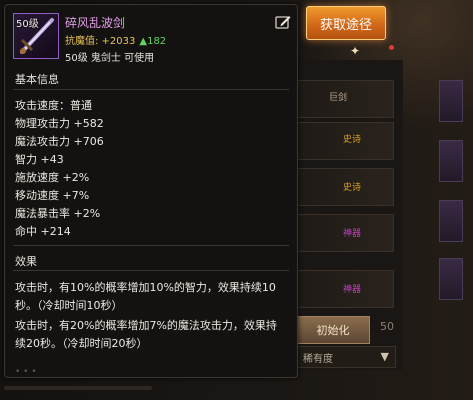  I want to click on effect-line: 攻击时，有20%的概率增加7%的魔法攻击力，效果持, so click(146, 325).